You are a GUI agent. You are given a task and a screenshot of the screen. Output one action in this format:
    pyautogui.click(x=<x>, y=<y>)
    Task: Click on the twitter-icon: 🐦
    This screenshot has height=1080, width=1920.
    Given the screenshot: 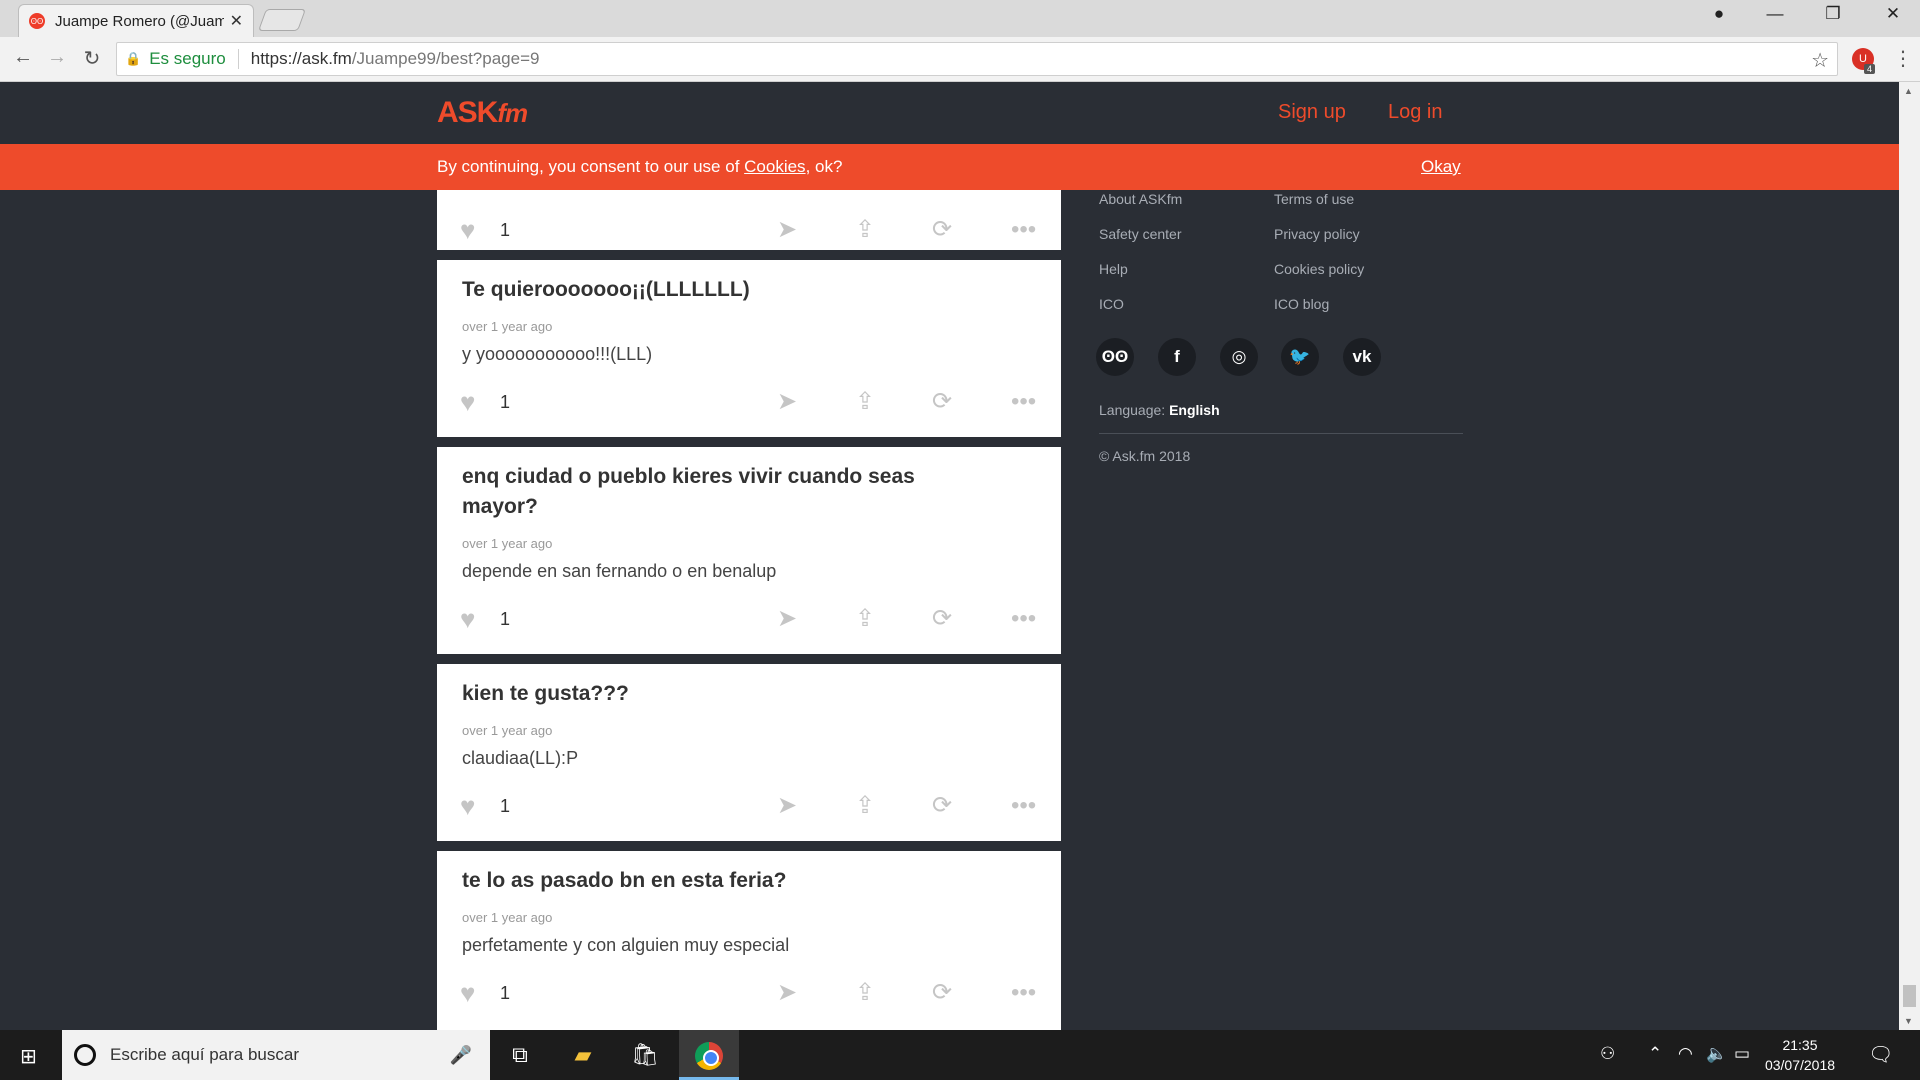 What is the action you would take?
    pyautogui.click(x=1300, y=357)
    